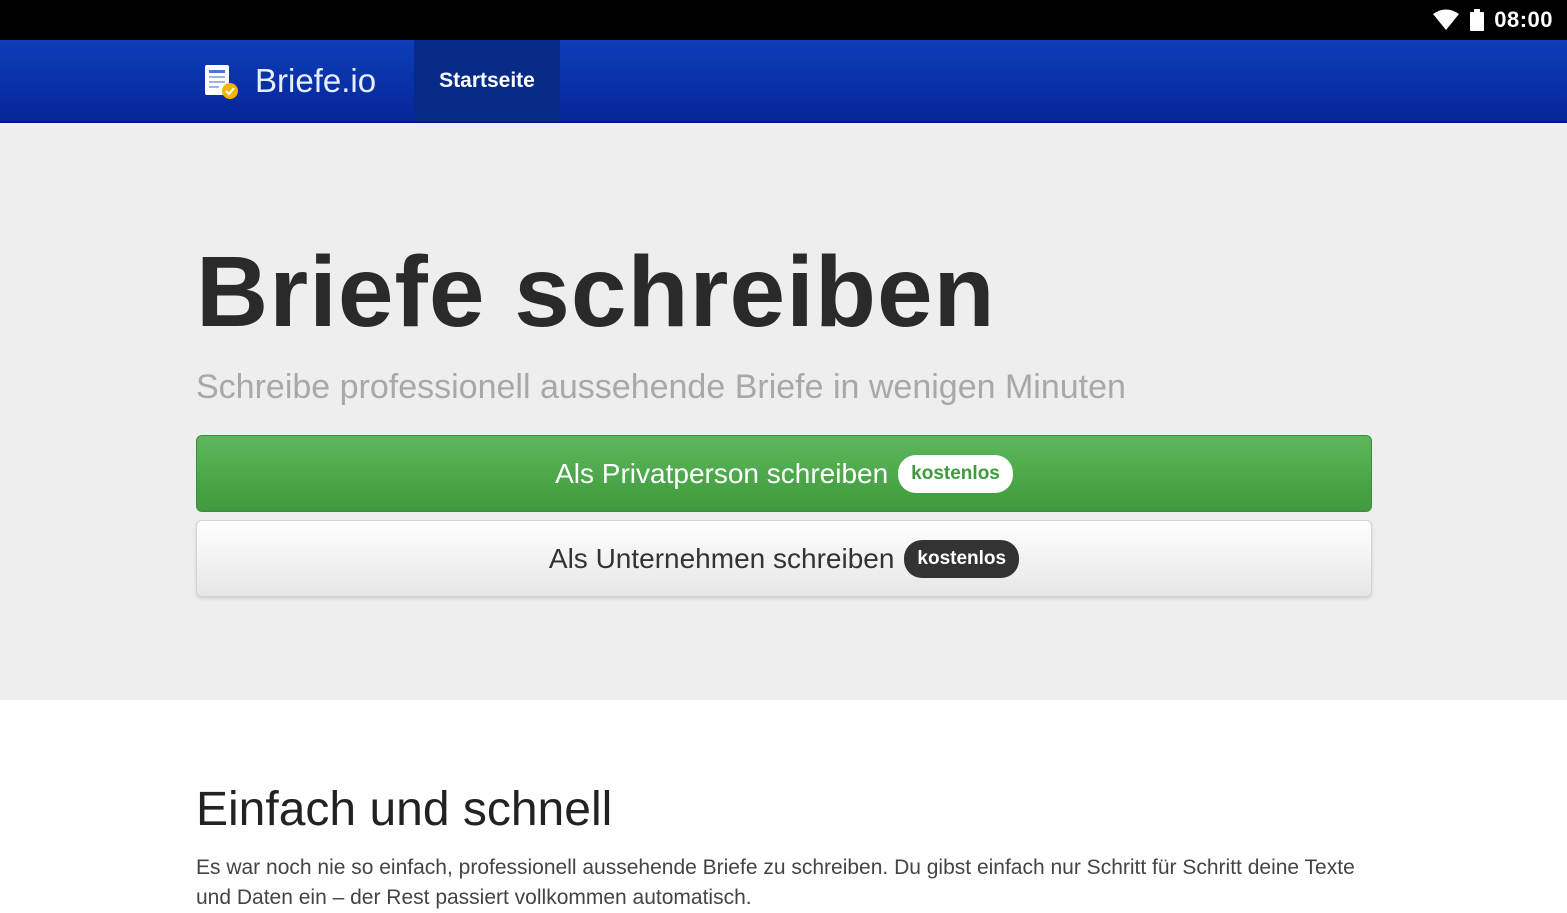  I want to click on tab-startseite: Startseite, so click(487, 80).